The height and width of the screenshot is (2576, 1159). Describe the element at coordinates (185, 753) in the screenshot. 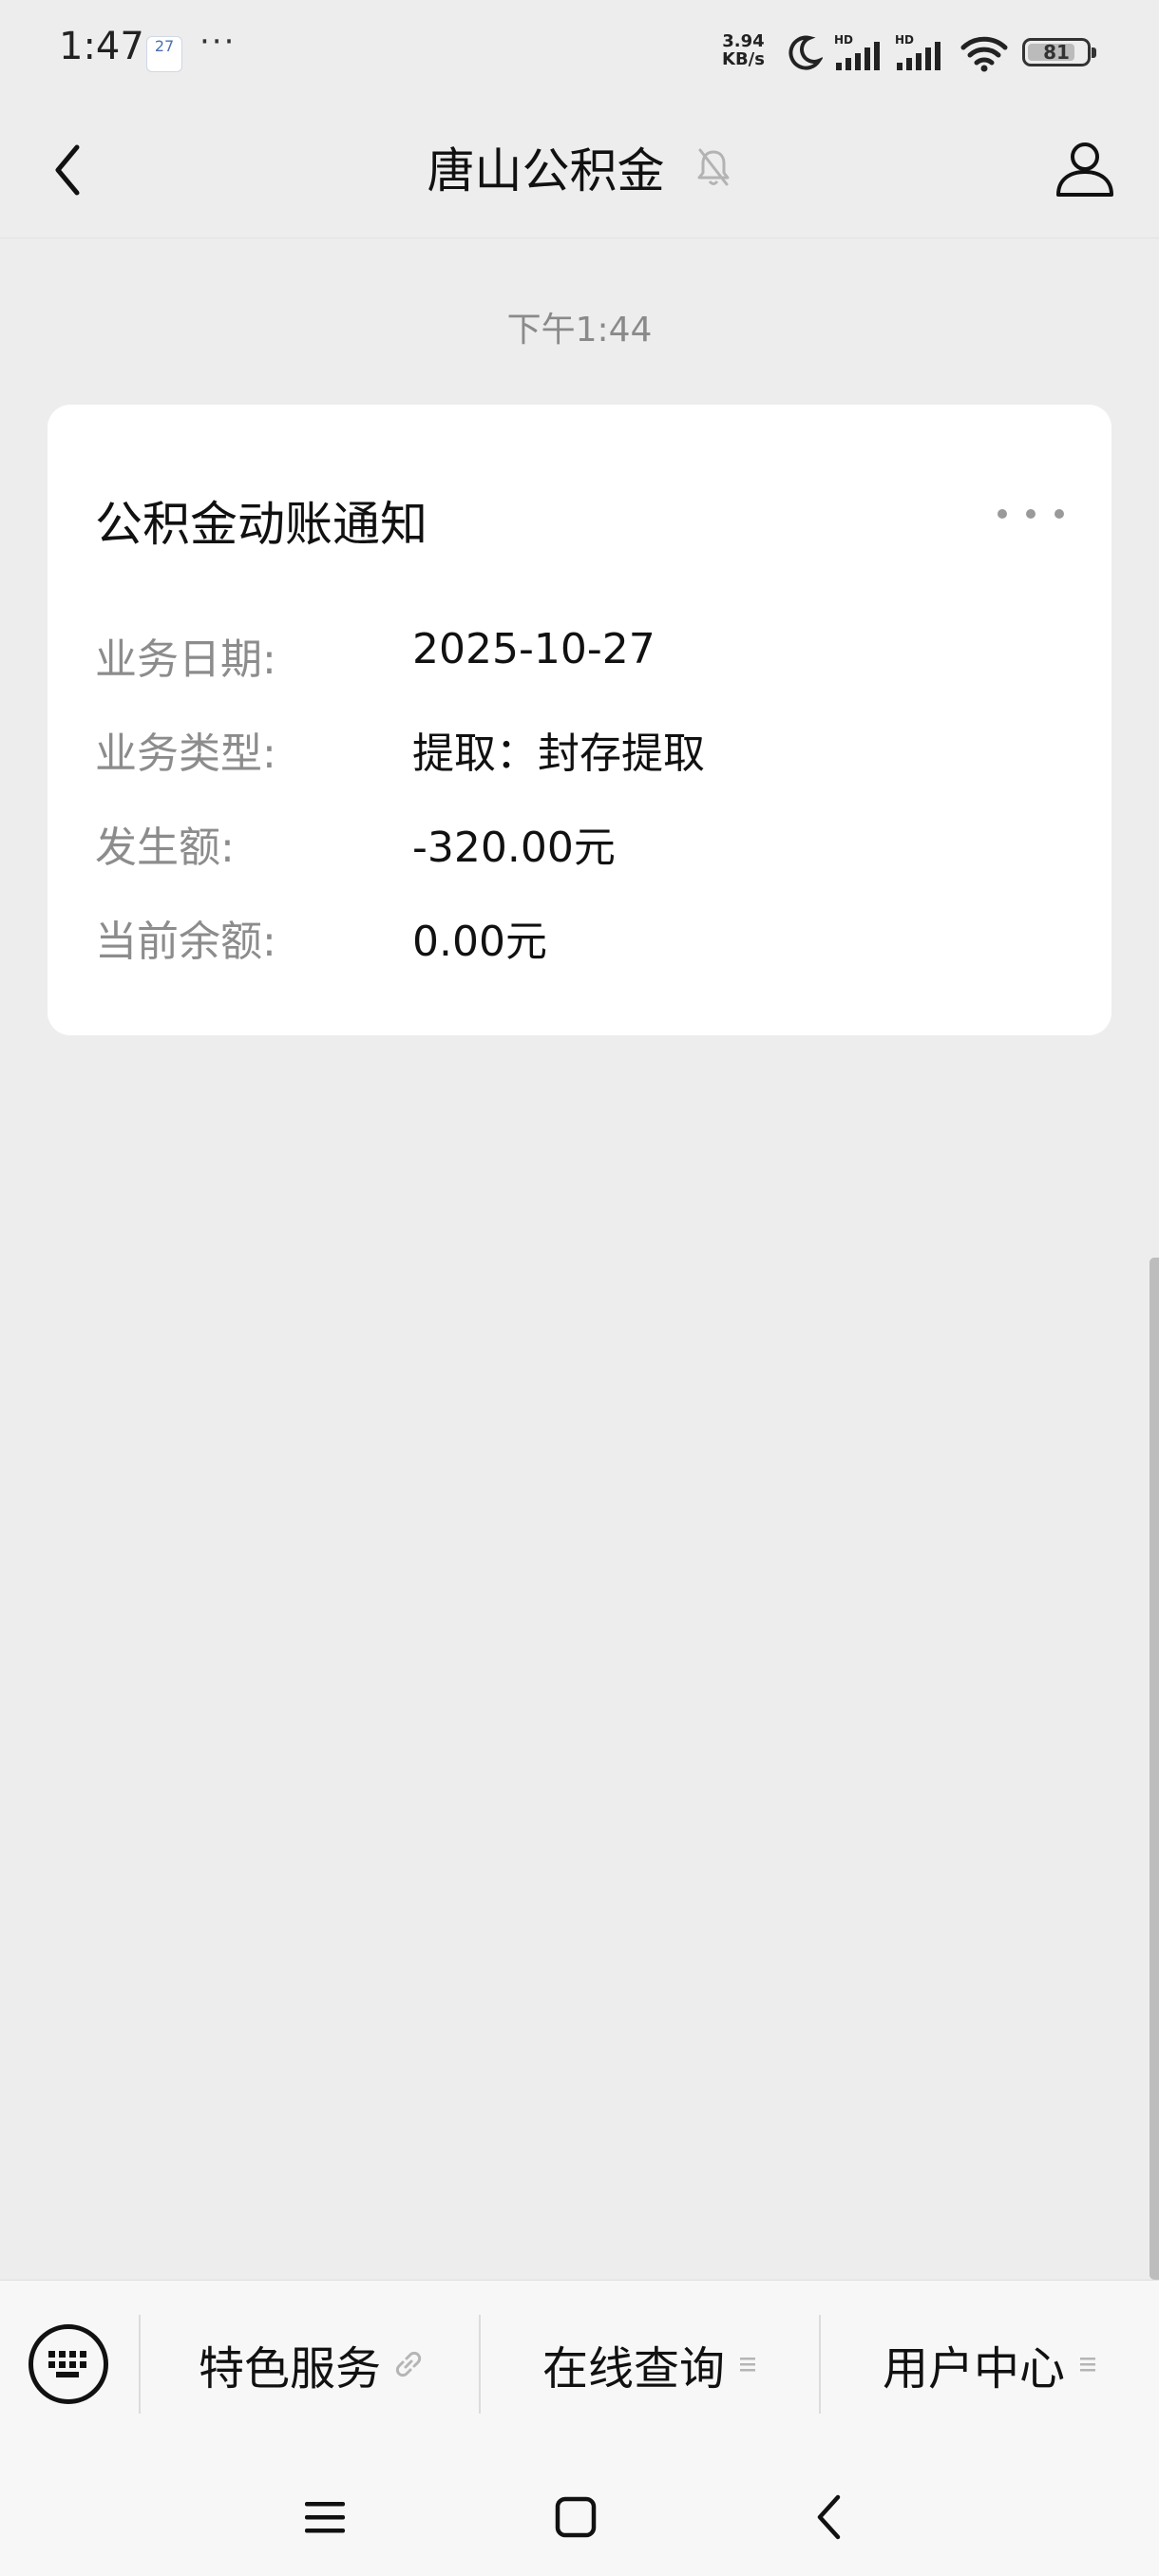

I see `notice-row-label: 业务类型:` at that location.